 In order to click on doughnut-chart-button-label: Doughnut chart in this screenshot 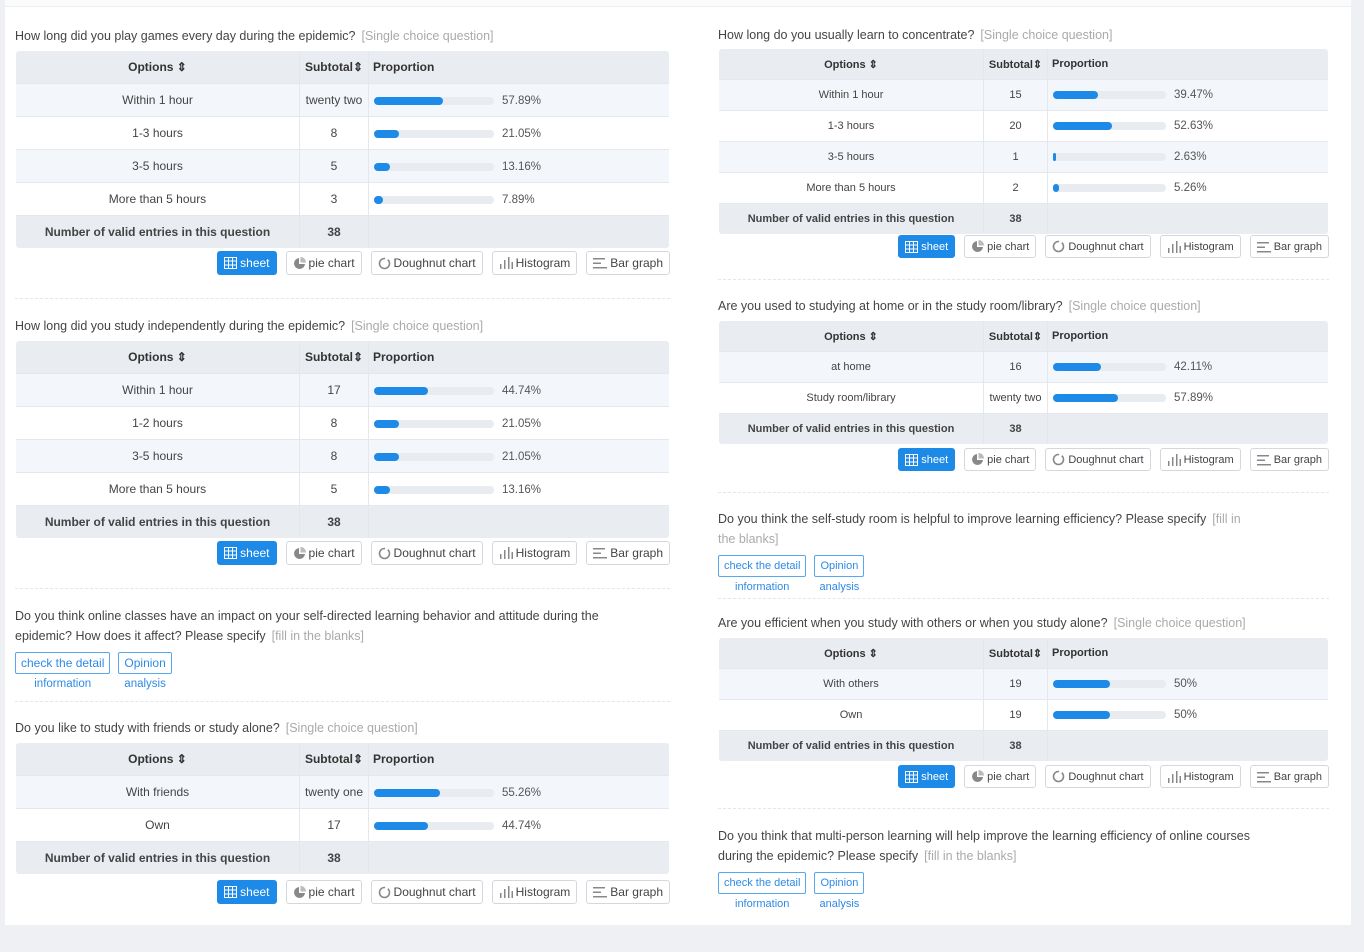, I will do `click(434, 553)`.